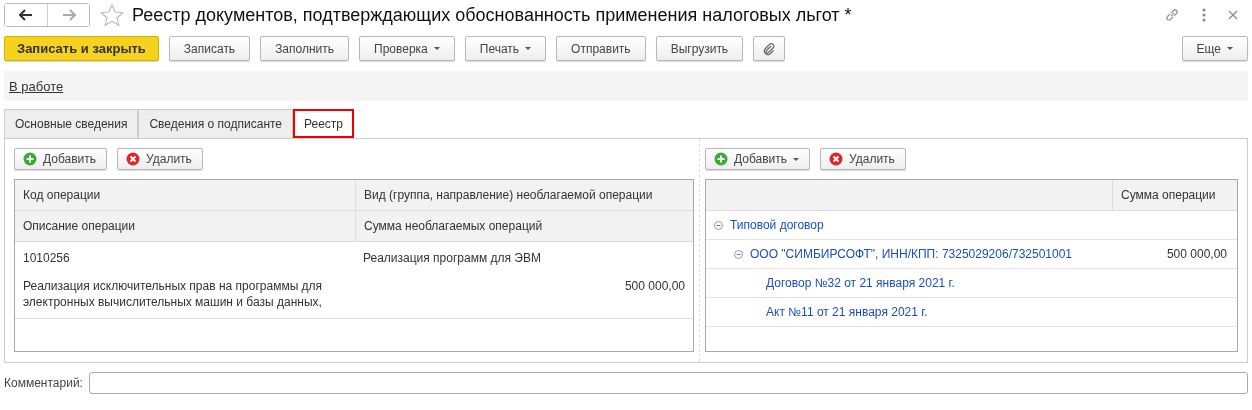 The height and width of the screenshot is (410, 1252). Describe the element at coordinates (46, 258) in the screenshot. I see `table-cell-text: 1010256` at that location.